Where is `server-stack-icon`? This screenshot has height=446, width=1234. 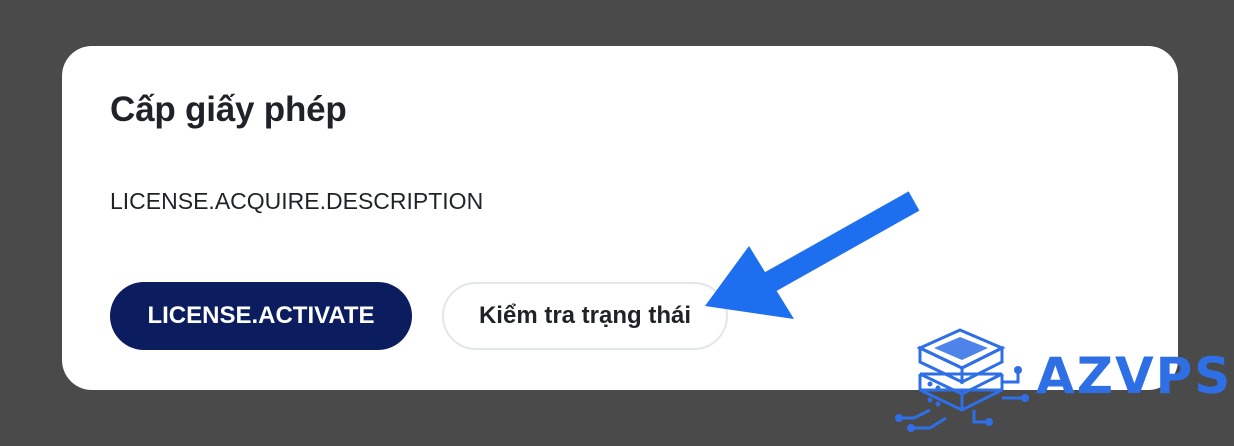 server-stack-icon is located at coordinates (962, 380).